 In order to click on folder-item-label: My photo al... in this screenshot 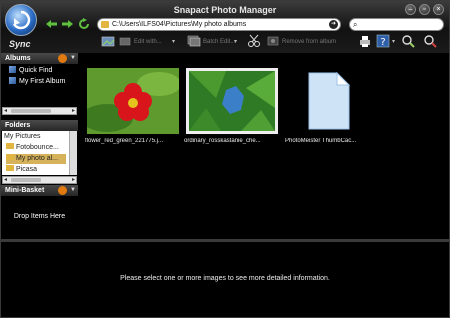, I will do `click(37, 158)`.